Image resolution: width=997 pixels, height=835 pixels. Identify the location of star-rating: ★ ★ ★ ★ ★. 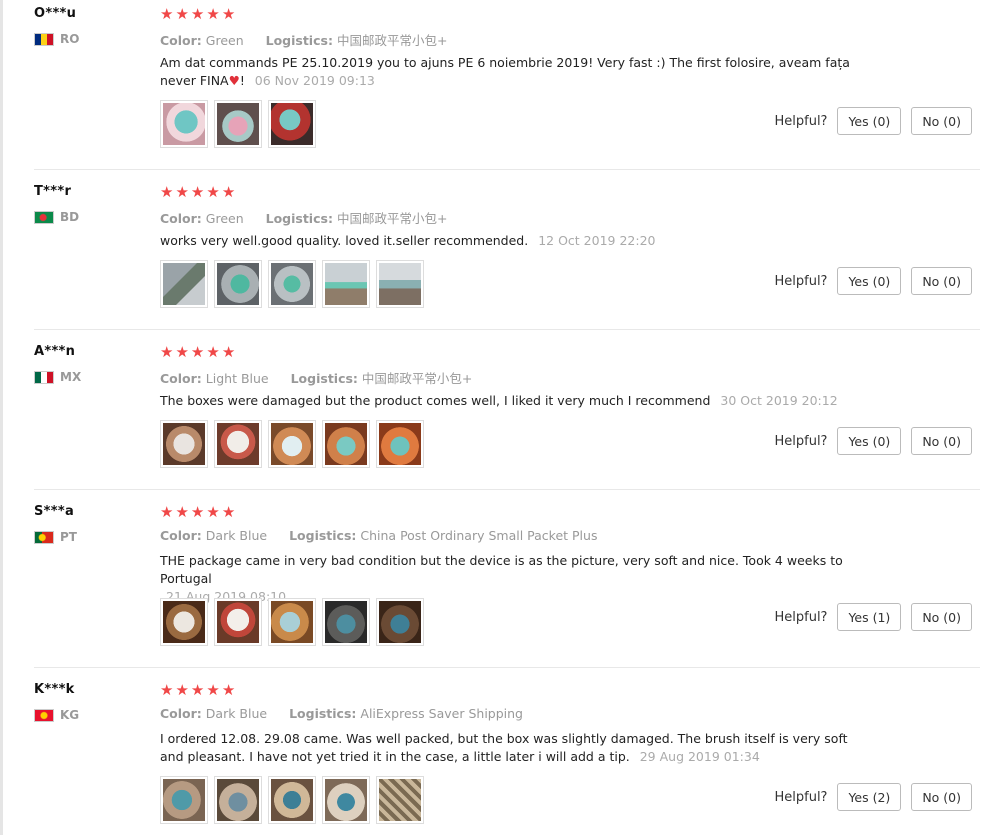
(197, 352).